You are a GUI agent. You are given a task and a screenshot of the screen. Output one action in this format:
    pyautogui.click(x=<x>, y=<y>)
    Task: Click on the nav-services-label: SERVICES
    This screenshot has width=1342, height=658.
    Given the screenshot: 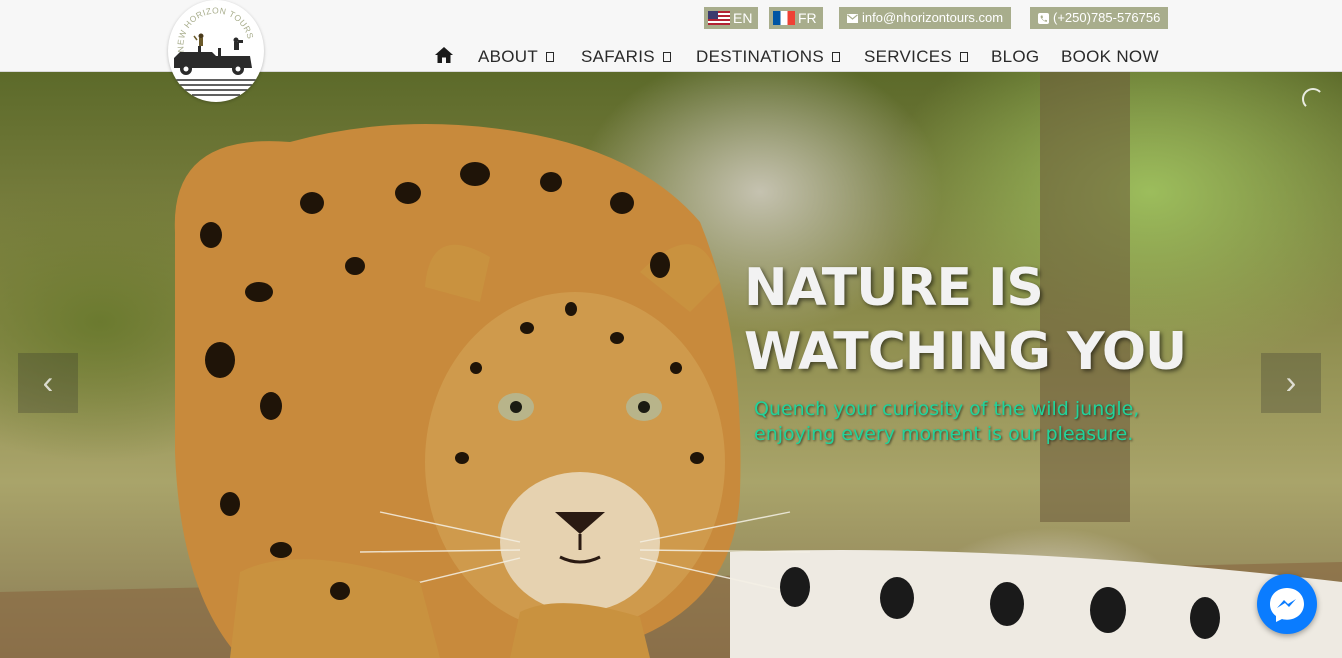 What is the action you would take?
    pyautogui.click(x=908, y=56)
    